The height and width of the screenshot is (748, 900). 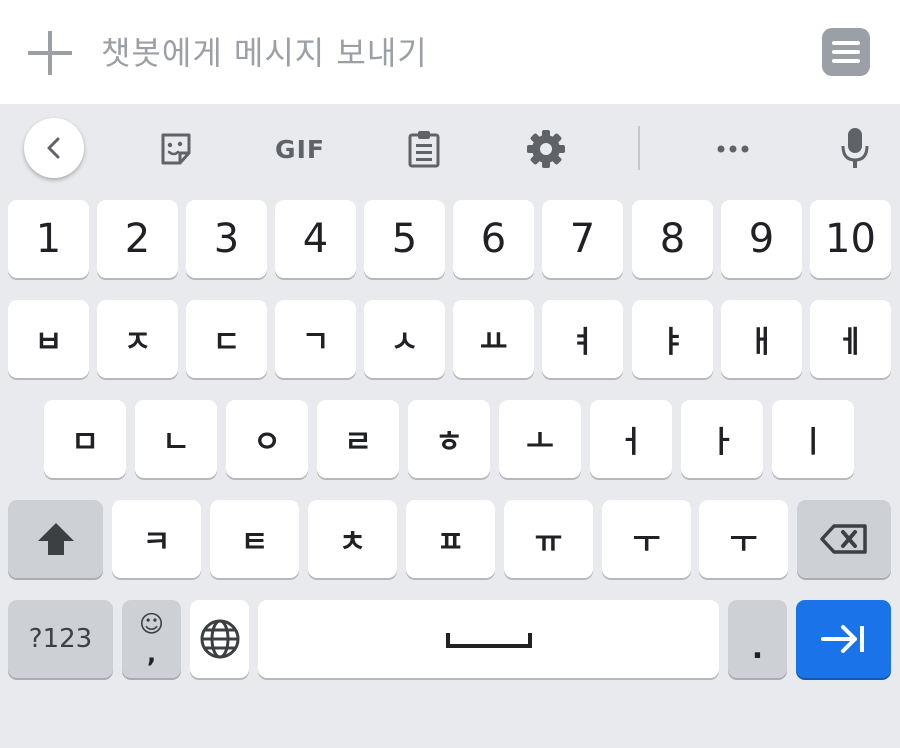 What do you see at coordinates (267, 439) in the screenshot?
I see `key-ieung: ㅇ` at bounding box center [267, 439].